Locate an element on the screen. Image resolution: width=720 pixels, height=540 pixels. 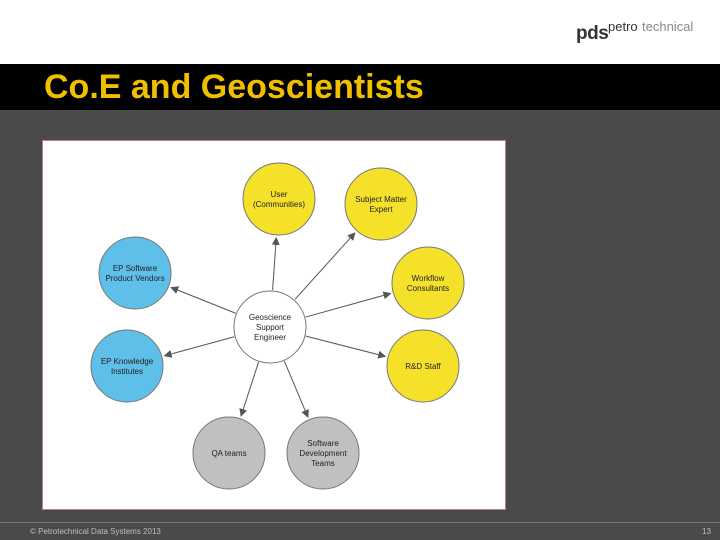
node-user: User(Communities) is located at coordinates (279, 199).